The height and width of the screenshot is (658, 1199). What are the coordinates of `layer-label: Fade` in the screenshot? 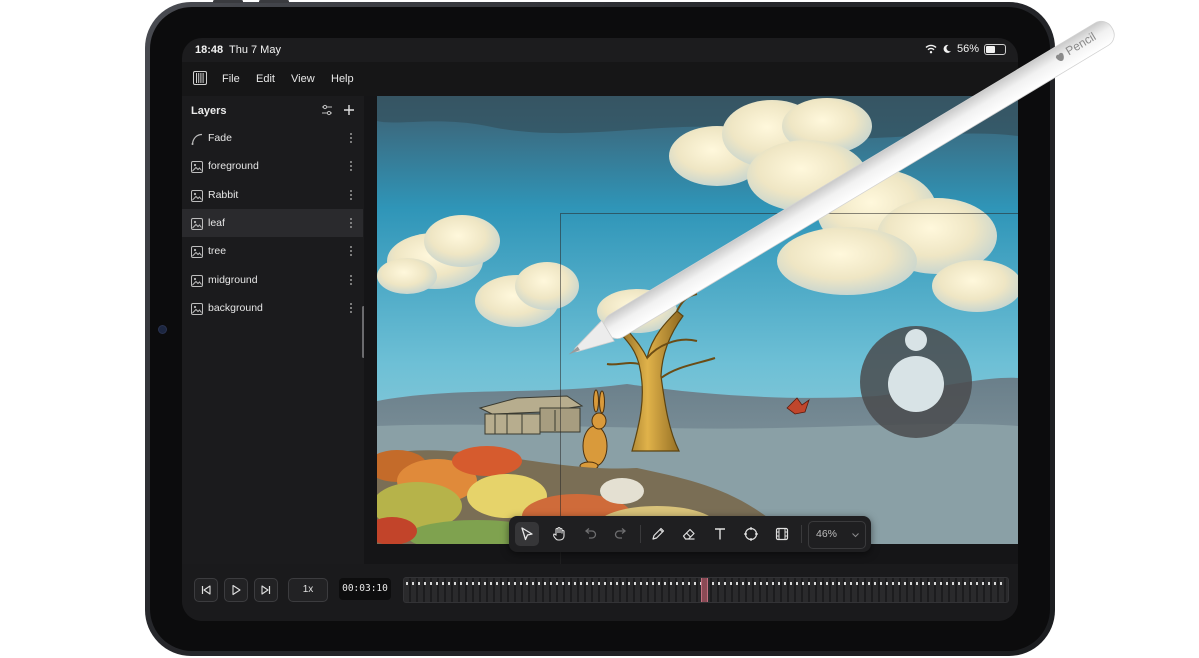 It's located at (220, 138).